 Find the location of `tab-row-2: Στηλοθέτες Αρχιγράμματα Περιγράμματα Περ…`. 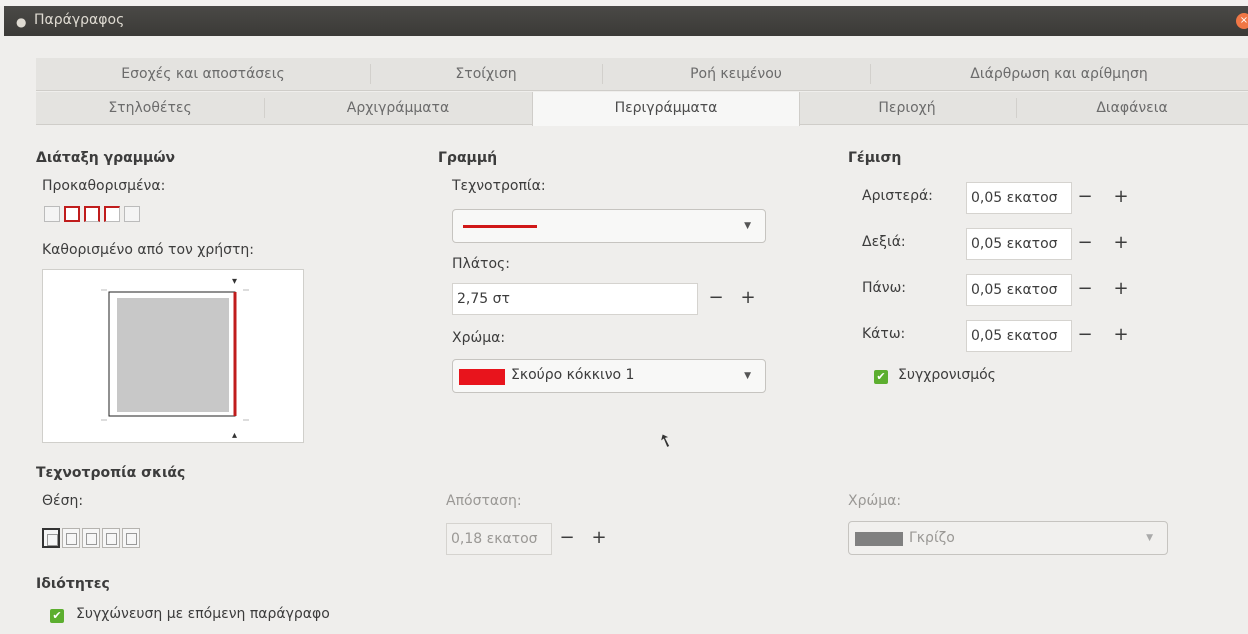

tab-row-2: Στηλοθέτες Αρχιγράμματα Περιγράμματα Περ… is located at coordinates (642, 109).